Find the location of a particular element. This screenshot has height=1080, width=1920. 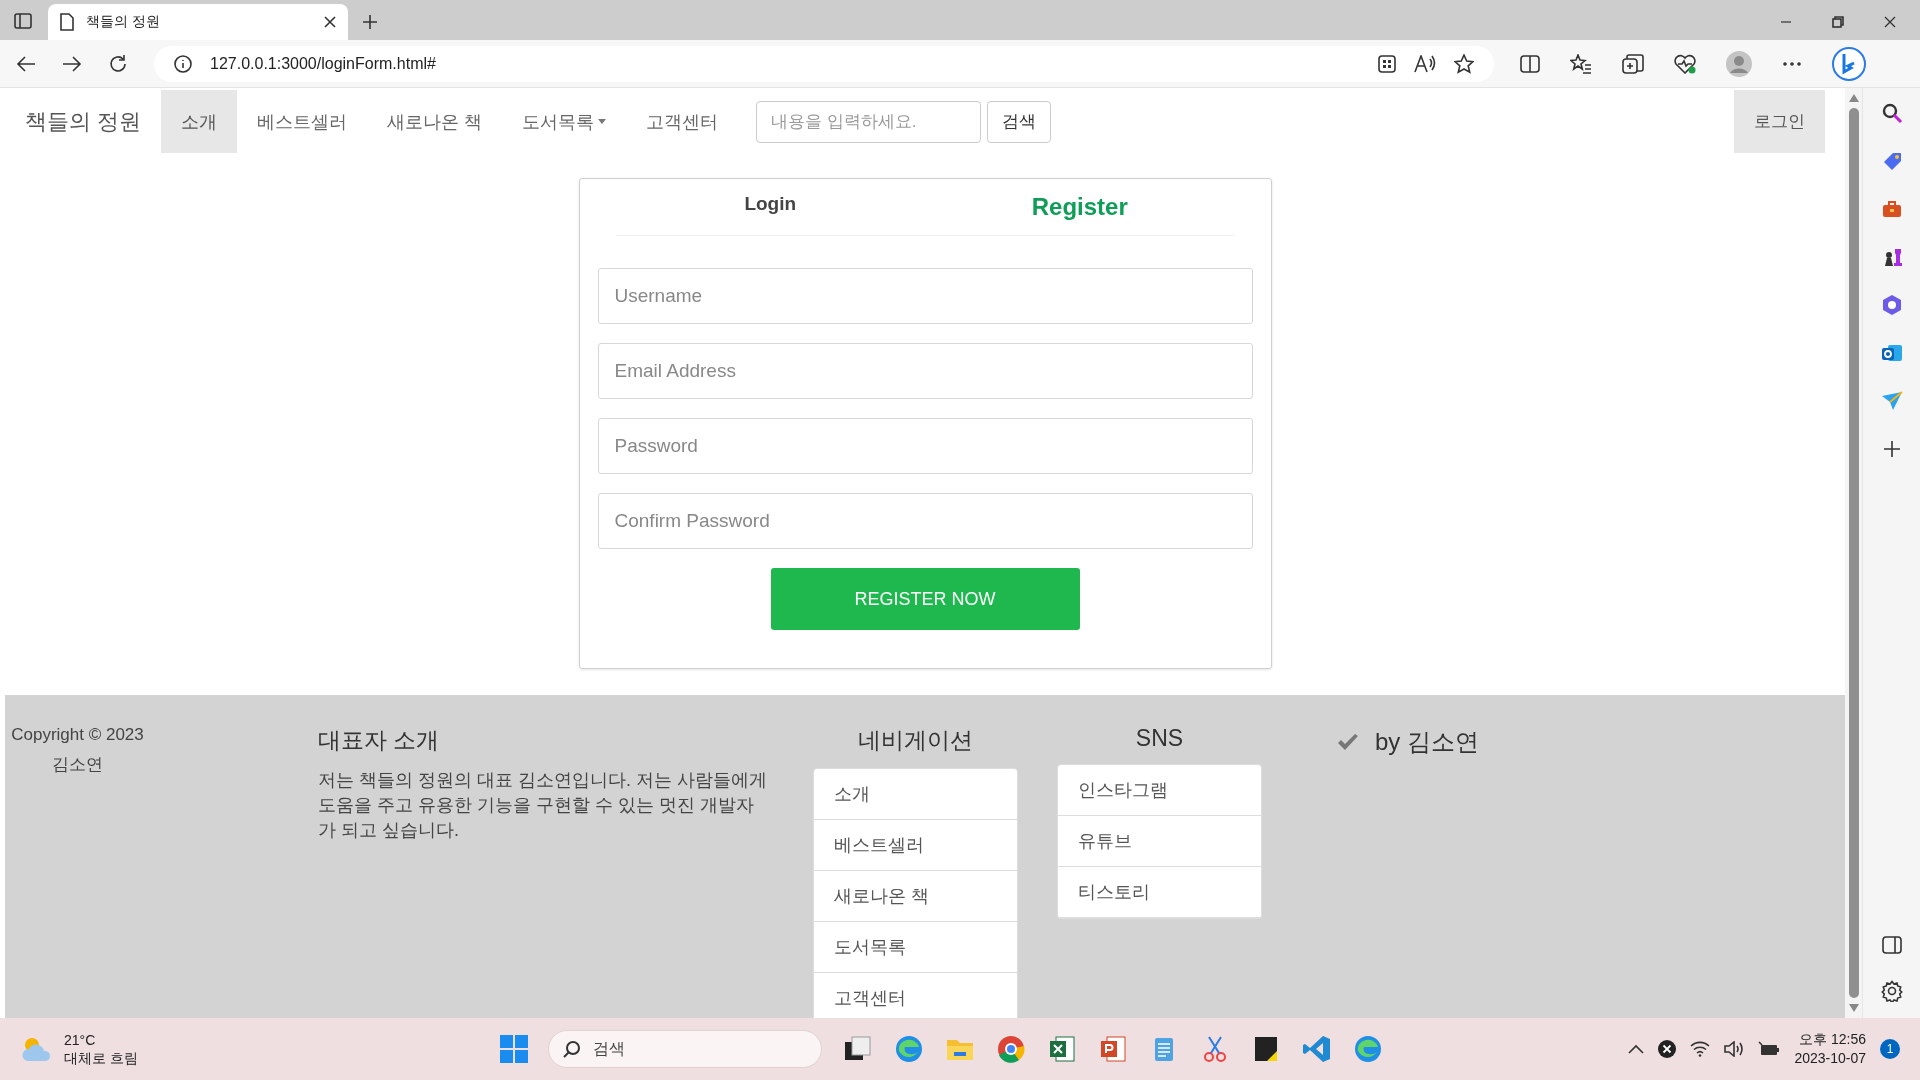

url-text: 127.0.0.1:3000/loginForm.html# is located at coordinates (323, 63).